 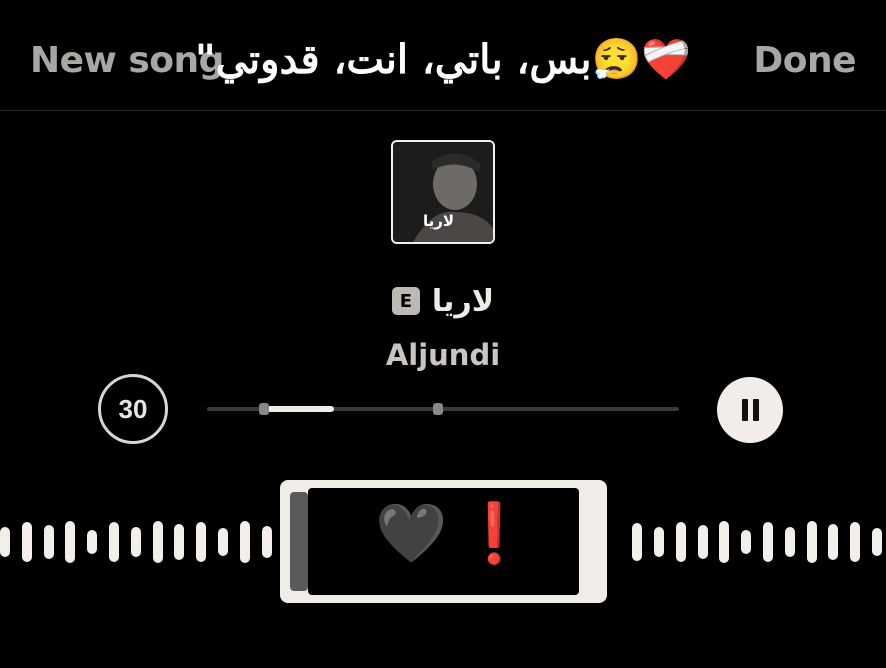 What do you see at coordinates (750, 410) in the screenshot?
I see `pause-button` at bounding box center [750, 410].